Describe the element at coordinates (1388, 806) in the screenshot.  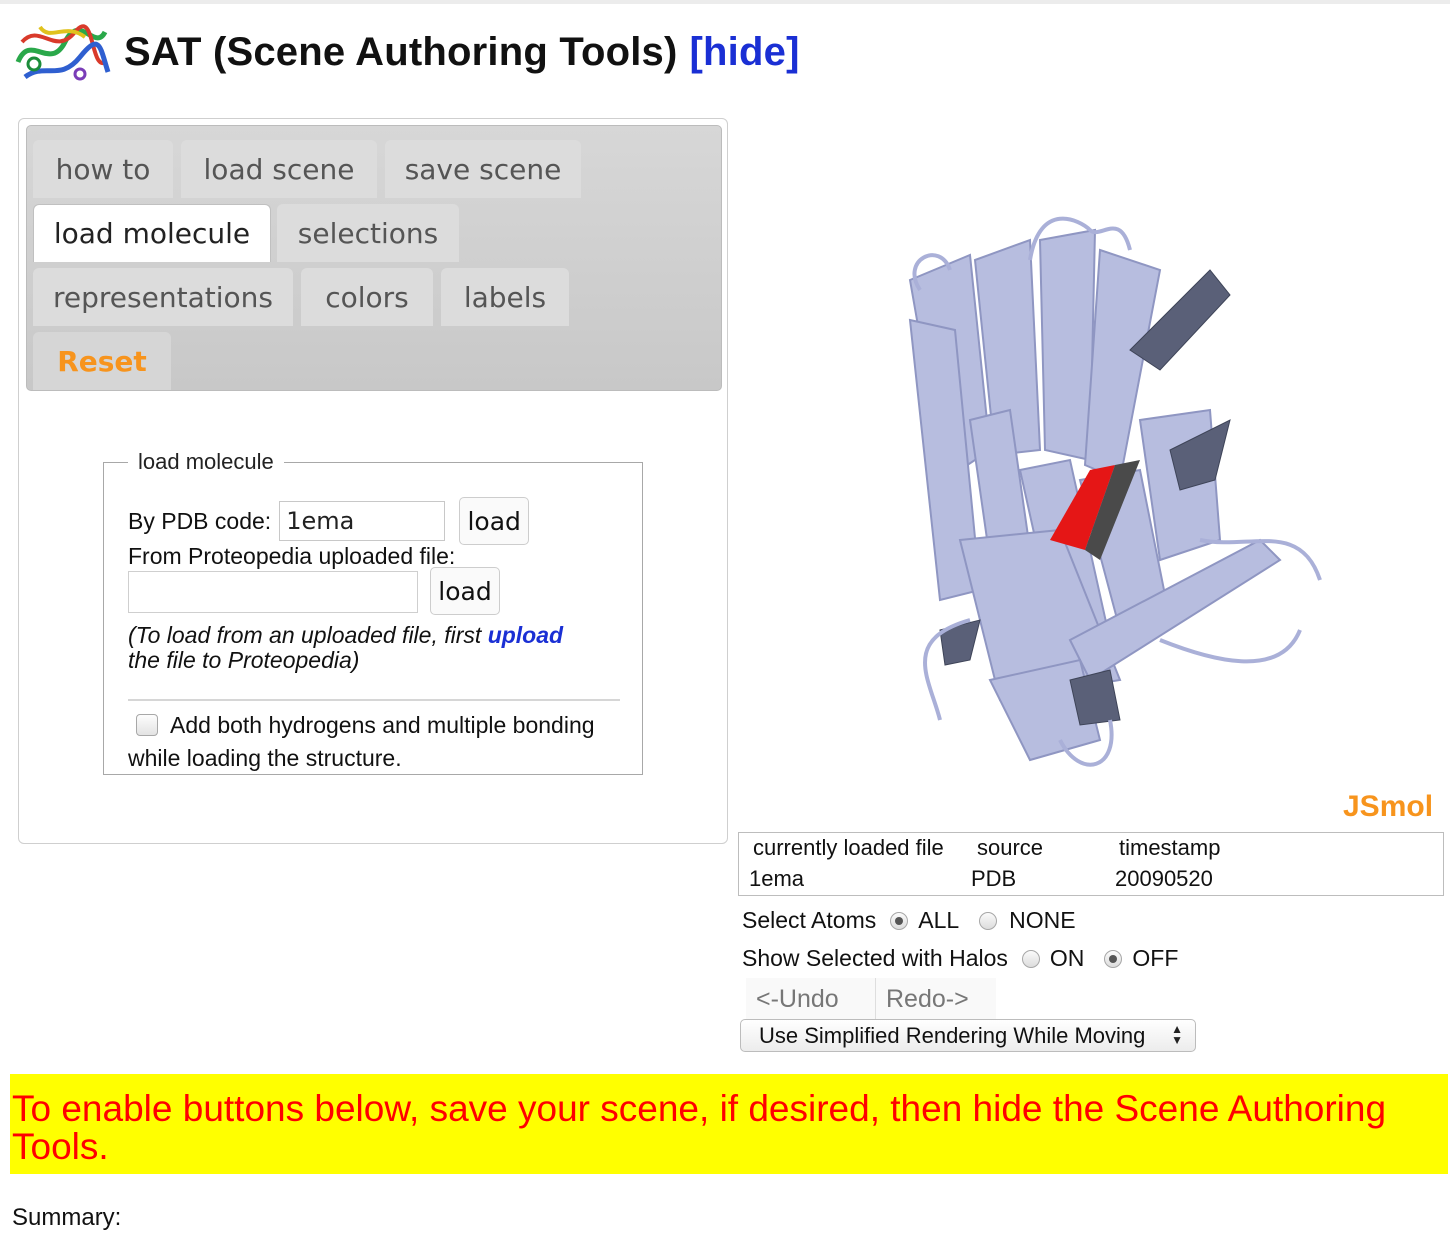
I see `jsmol-brand: JSmol` at that location.